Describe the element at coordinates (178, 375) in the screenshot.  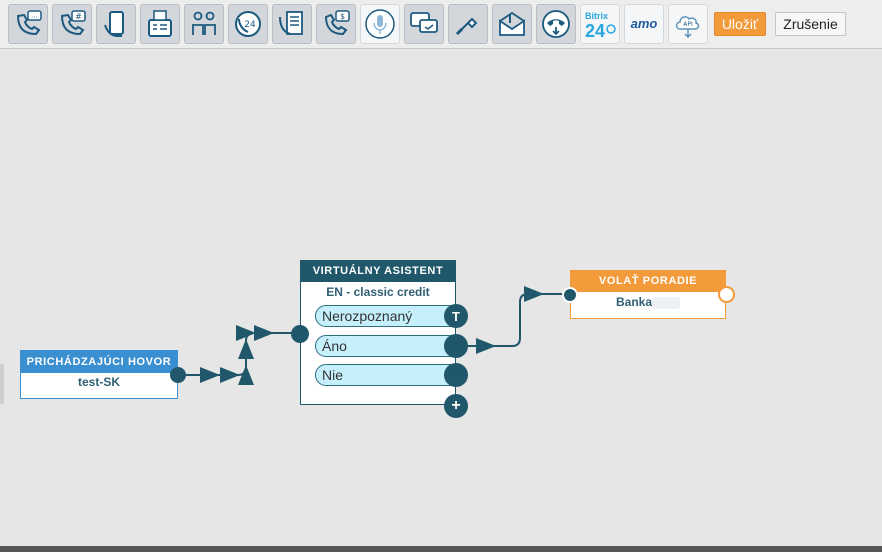
I see `incoming-output-port` at that location.